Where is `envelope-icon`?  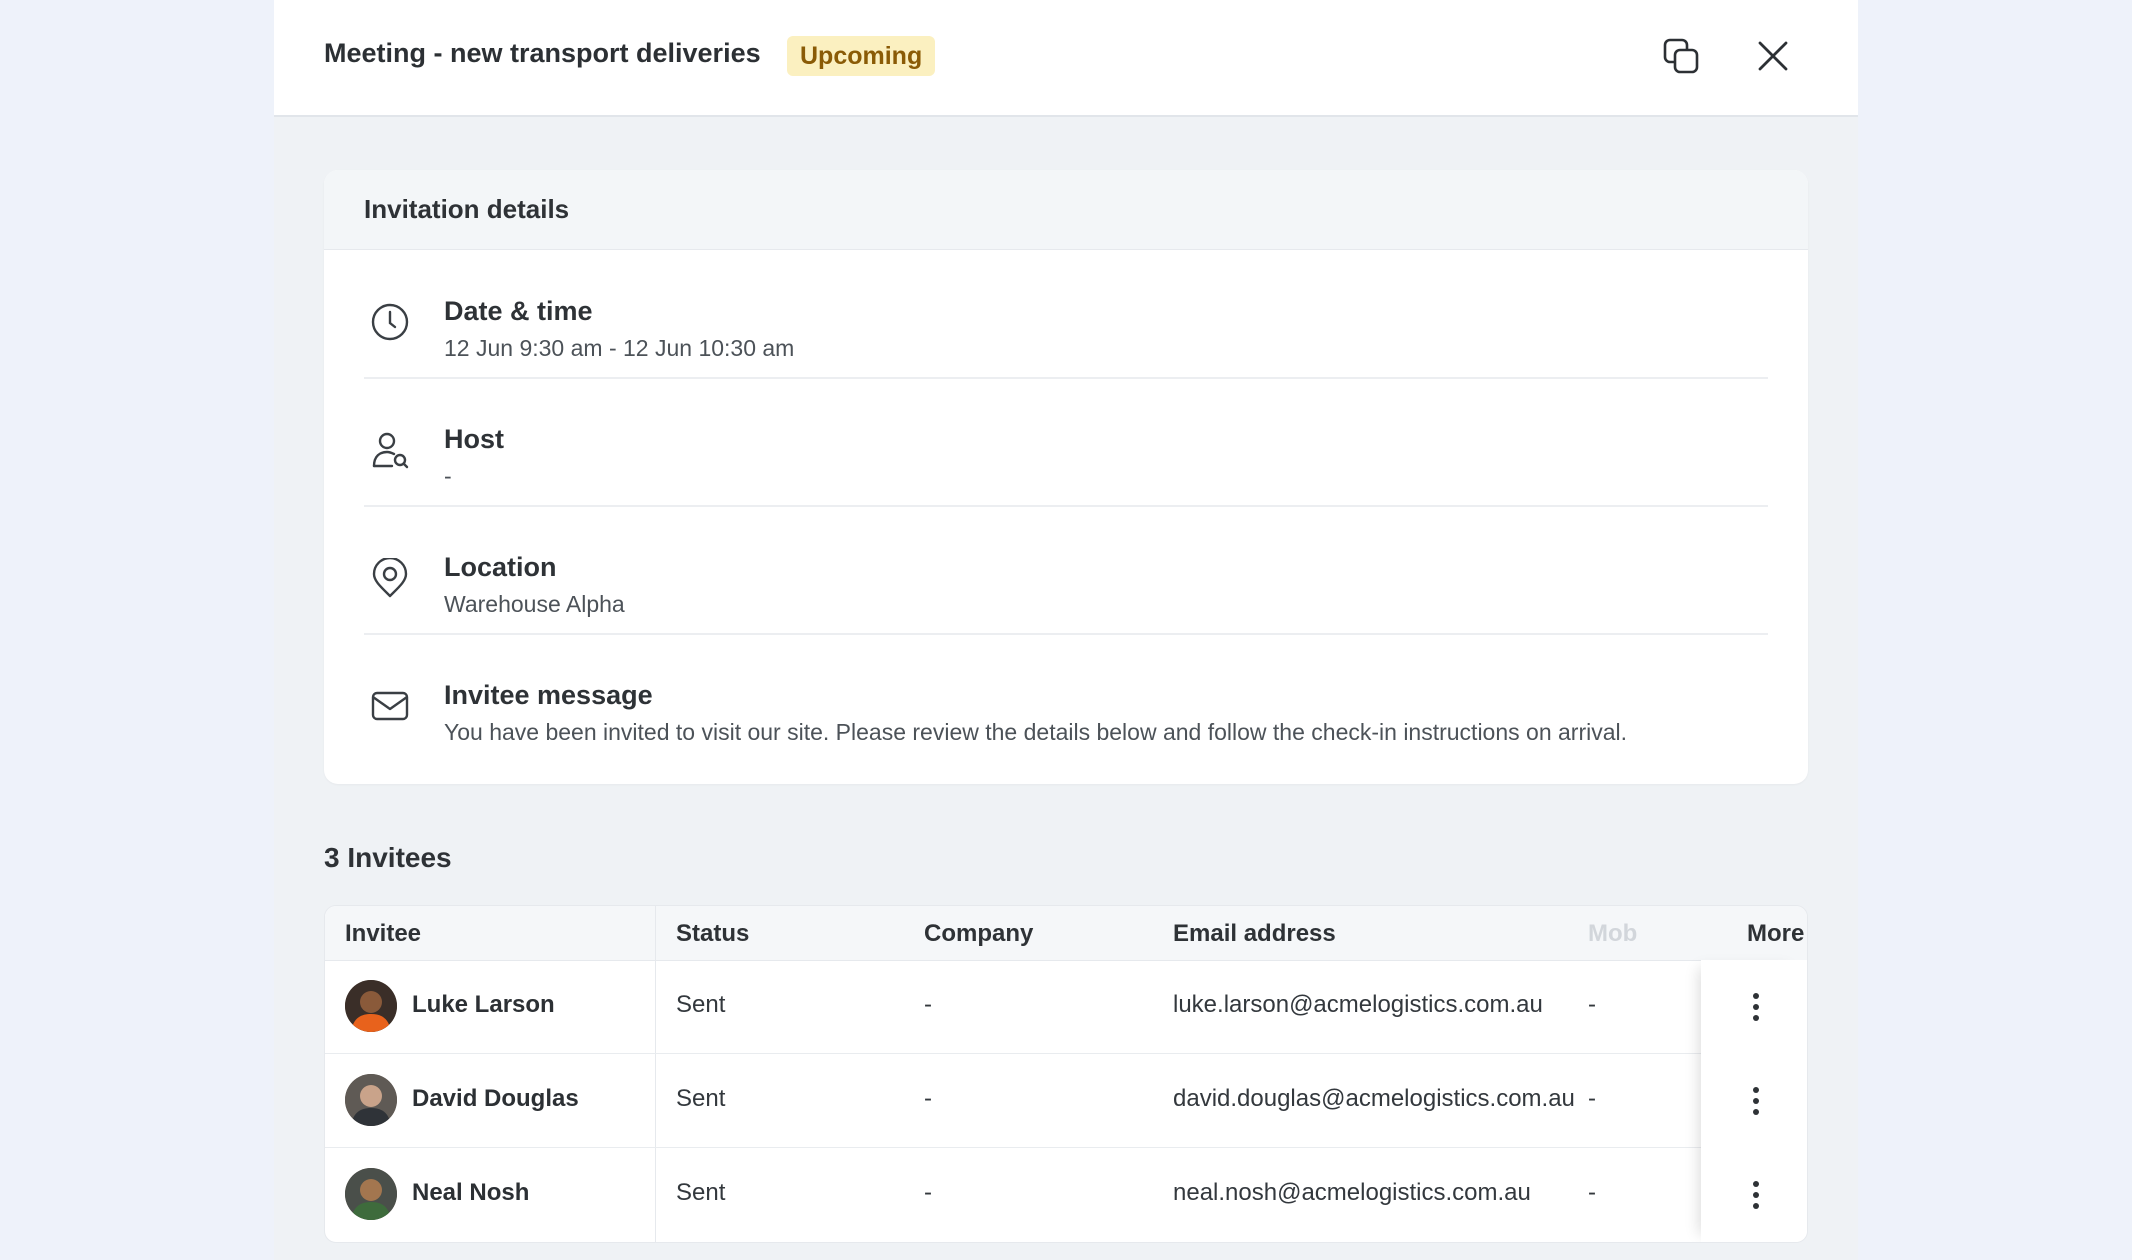
envelope-icon is located at coordinates (390, 706).